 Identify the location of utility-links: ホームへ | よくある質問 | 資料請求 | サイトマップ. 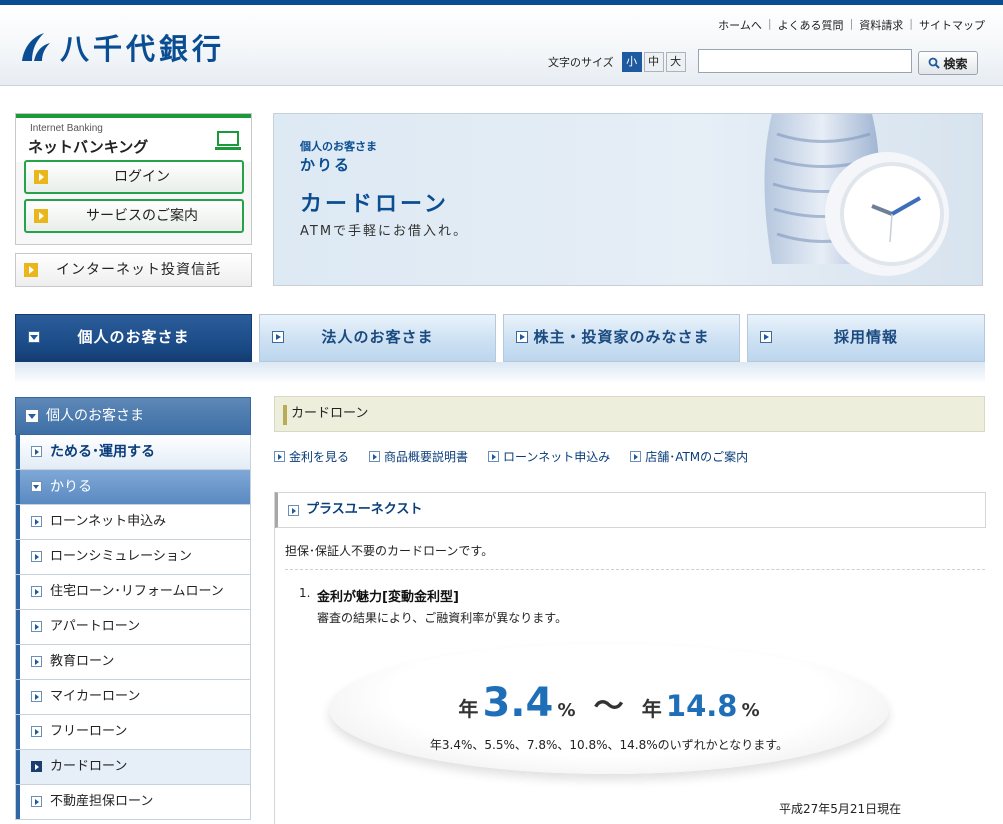
(851, 25).